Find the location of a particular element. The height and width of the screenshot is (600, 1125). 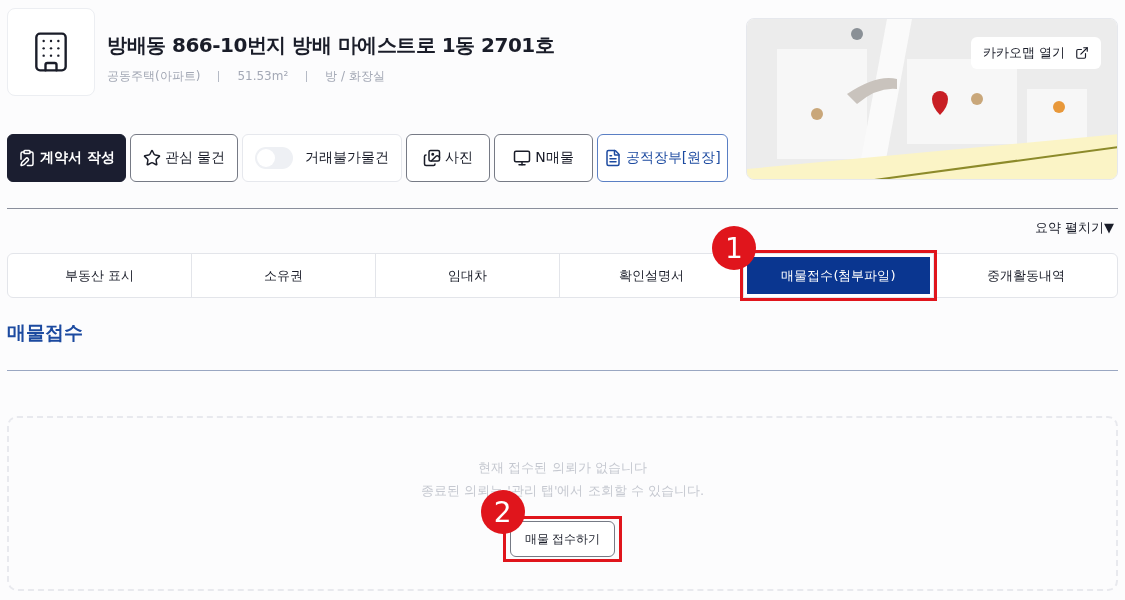

property-meta: 공동주택(아파트) is located at coordinates (154, 76).